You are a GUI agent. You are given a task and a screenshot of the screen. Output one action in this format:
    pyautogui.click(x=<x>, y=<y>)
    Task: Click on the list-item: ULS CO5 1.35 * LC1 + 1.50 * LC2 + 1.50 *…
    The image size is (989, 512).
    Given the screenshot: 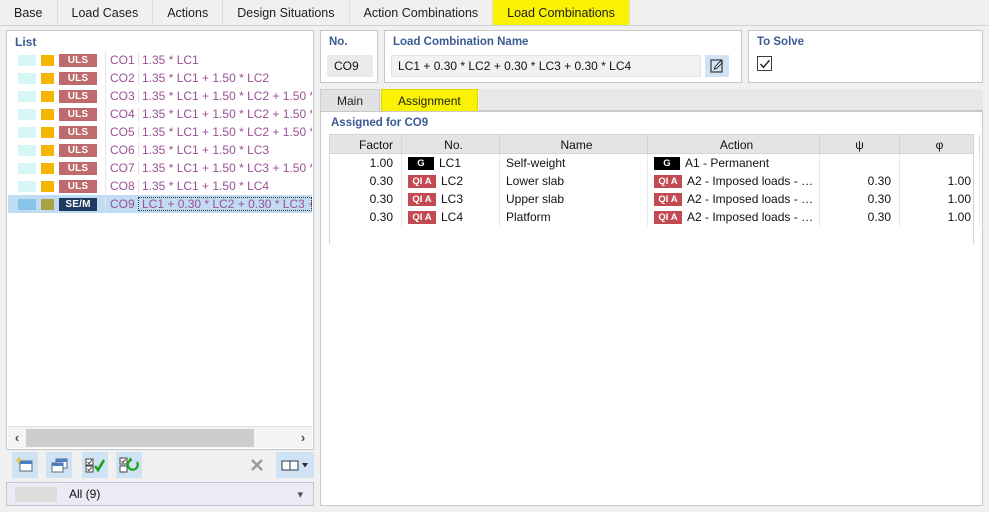 What is the action you would take?
    pyautogui.click(x=160, y=132)
    